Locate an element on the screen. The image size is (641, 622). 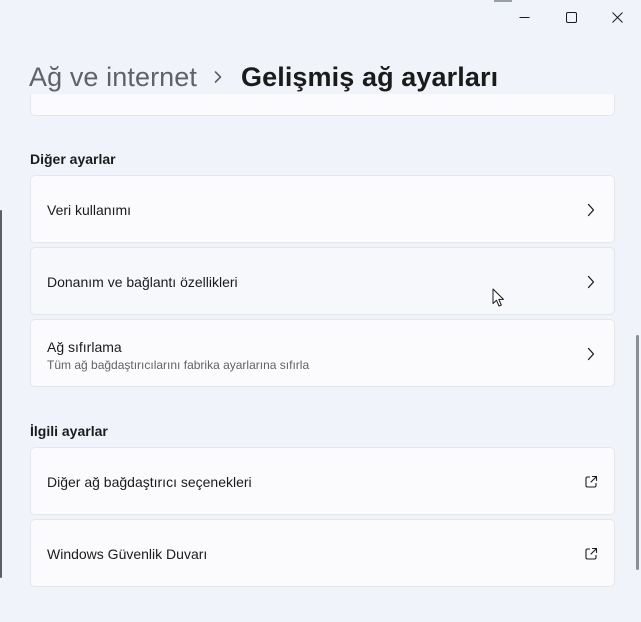
maximize-icon is located at coordinates (571, 17).